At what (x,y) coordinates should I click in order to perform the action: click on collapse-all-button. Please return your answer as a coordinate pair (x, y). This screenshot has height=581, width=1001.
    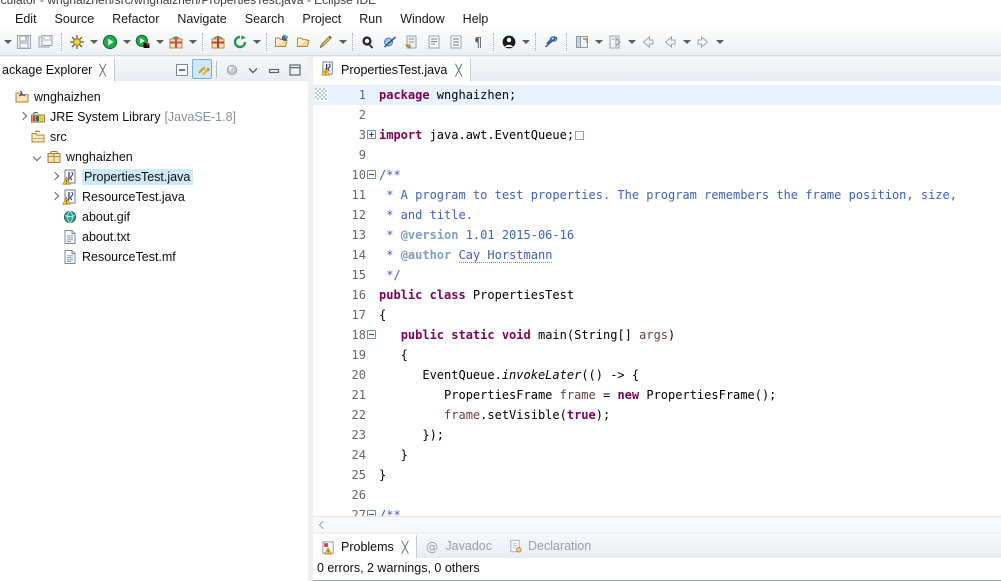
    Looking at the image, I should click on (181, 69).